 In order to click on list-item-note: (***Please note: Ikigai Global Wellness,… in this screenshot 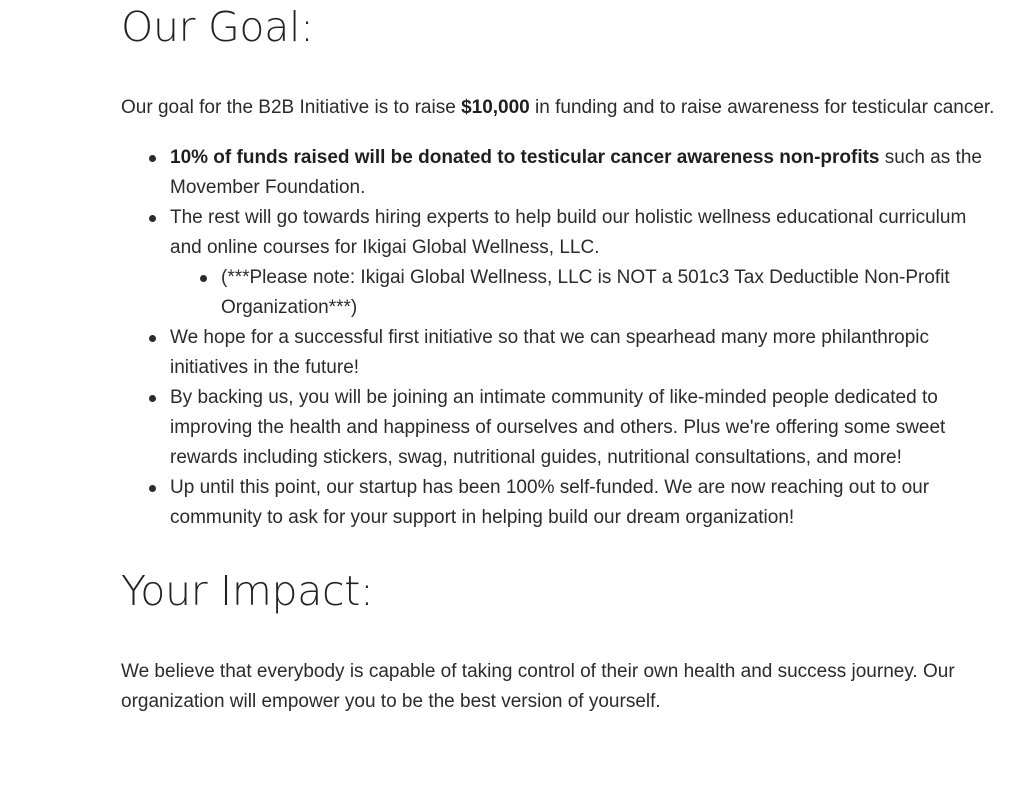, I will do `click(600, 293)`.